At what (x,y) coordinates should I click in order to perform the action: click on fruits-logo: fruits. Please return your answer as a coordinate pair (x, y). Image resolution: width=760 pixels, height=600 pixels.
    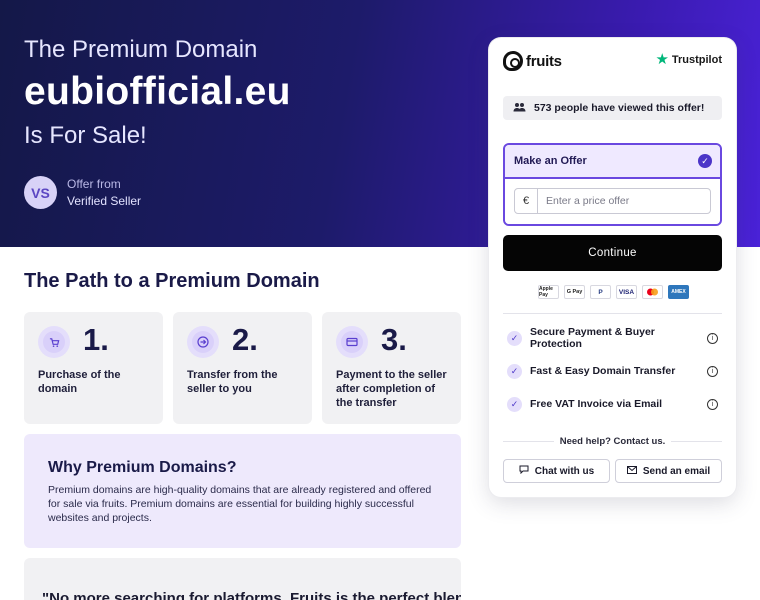
    Looking at the image, I should click on (532, 61).